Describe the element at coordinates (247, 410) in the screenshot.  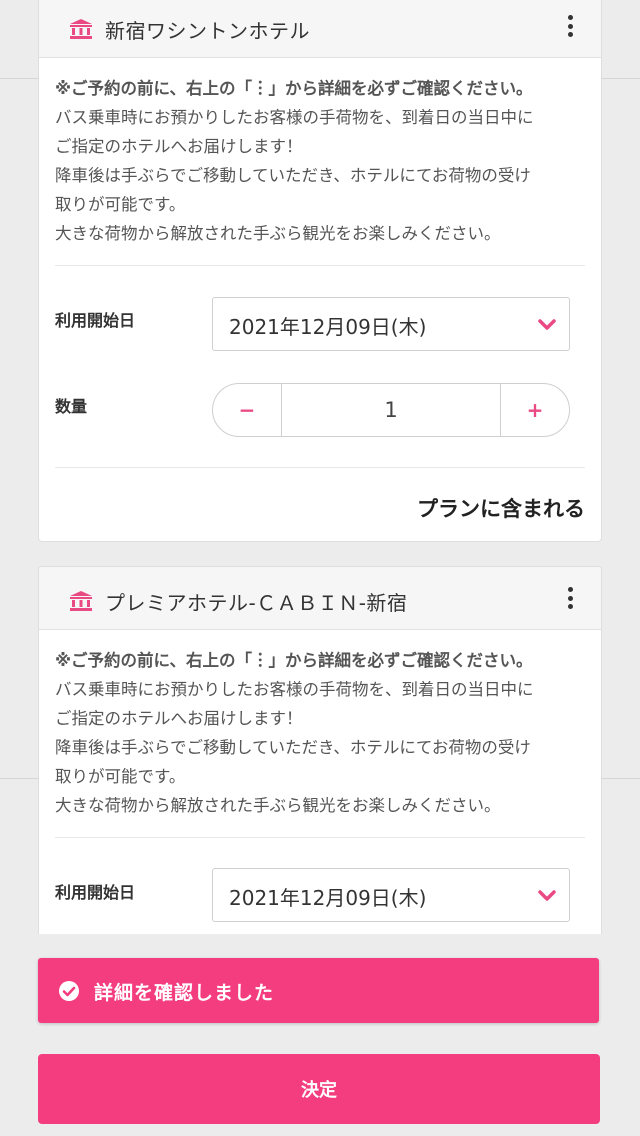
I see `quantity-decrease-button: −` at that location.